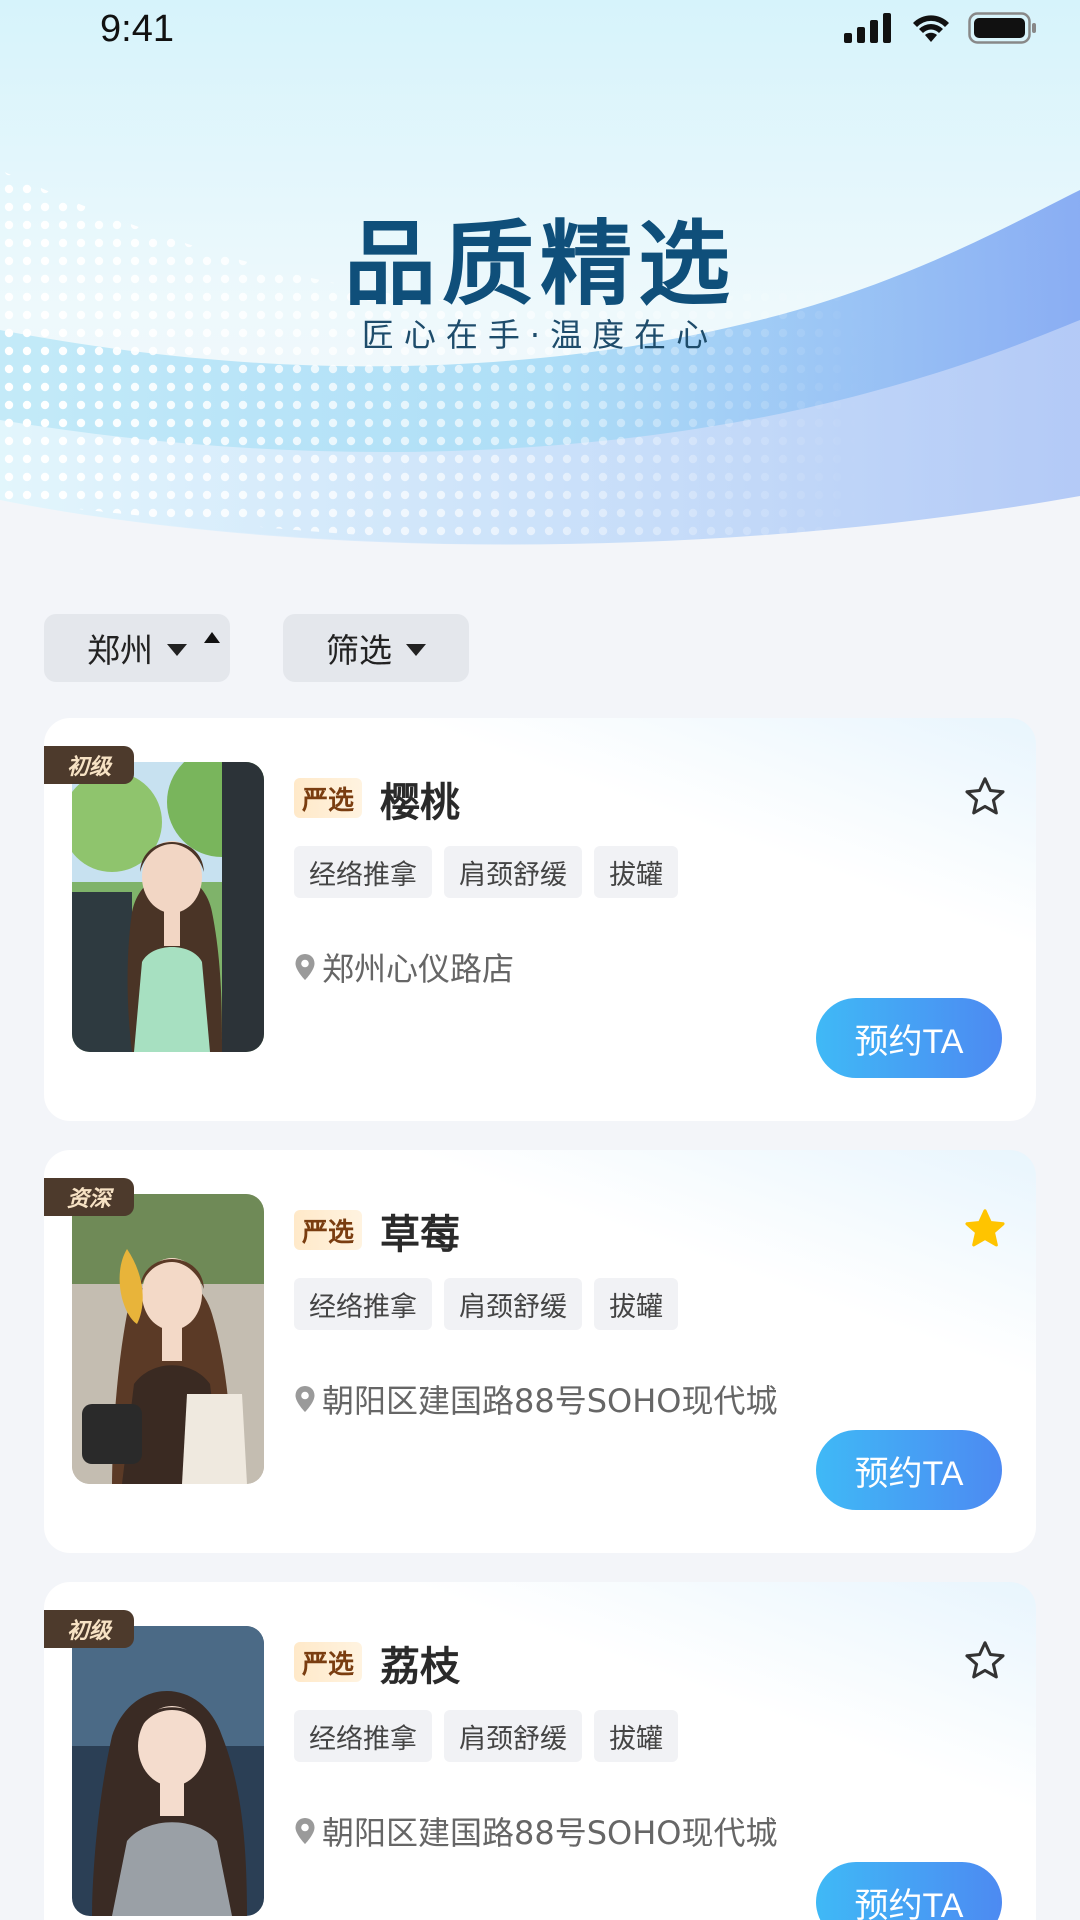 The height and width of the screenshot is (1920, 1080). I want to click on status-bar: 9:41, so click(540, 30).